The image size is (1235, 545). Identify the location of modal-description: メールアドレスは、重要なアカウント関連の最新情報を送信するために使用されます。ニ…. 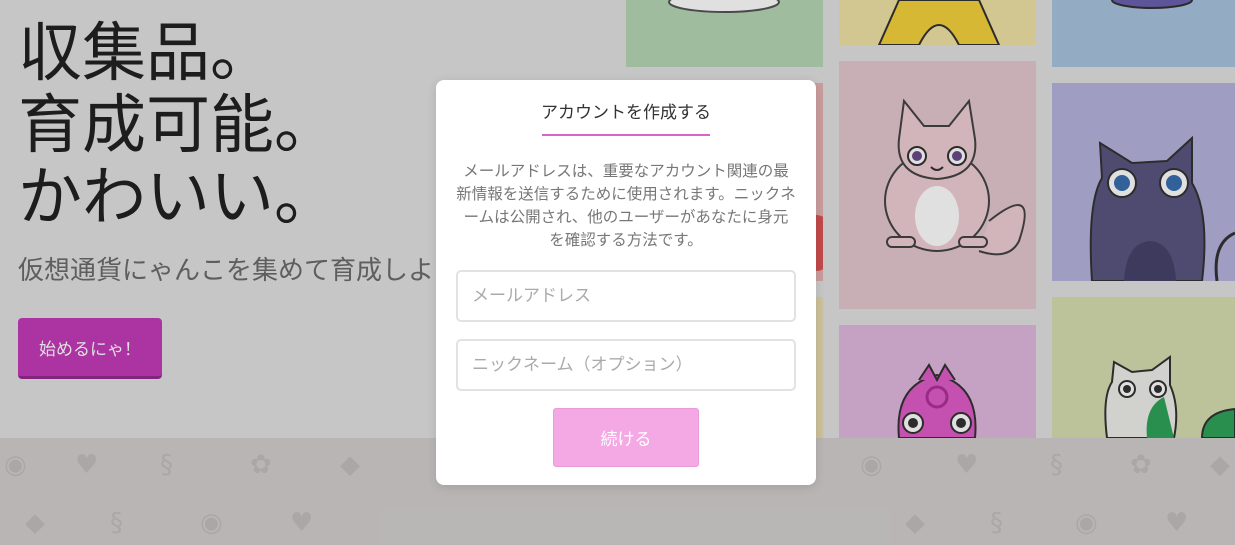
(626, 205).